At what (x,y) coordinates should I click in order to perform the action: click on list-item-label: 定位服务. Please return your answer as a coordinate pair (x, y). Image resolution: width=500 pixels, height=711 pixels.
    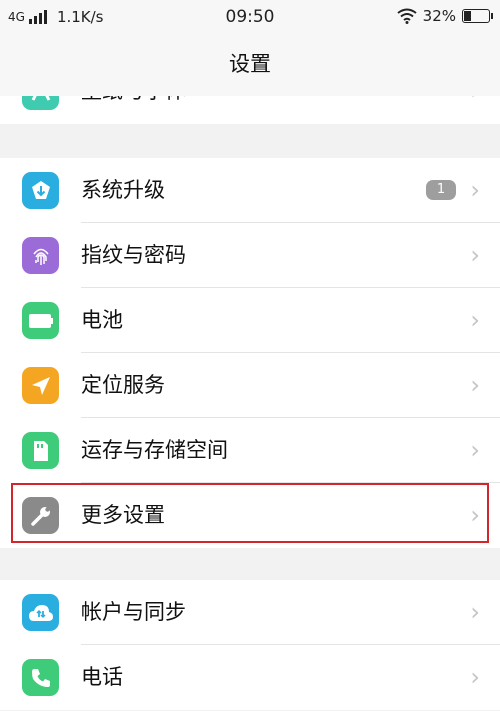
    Looking at the image, I should click on (123, 385).